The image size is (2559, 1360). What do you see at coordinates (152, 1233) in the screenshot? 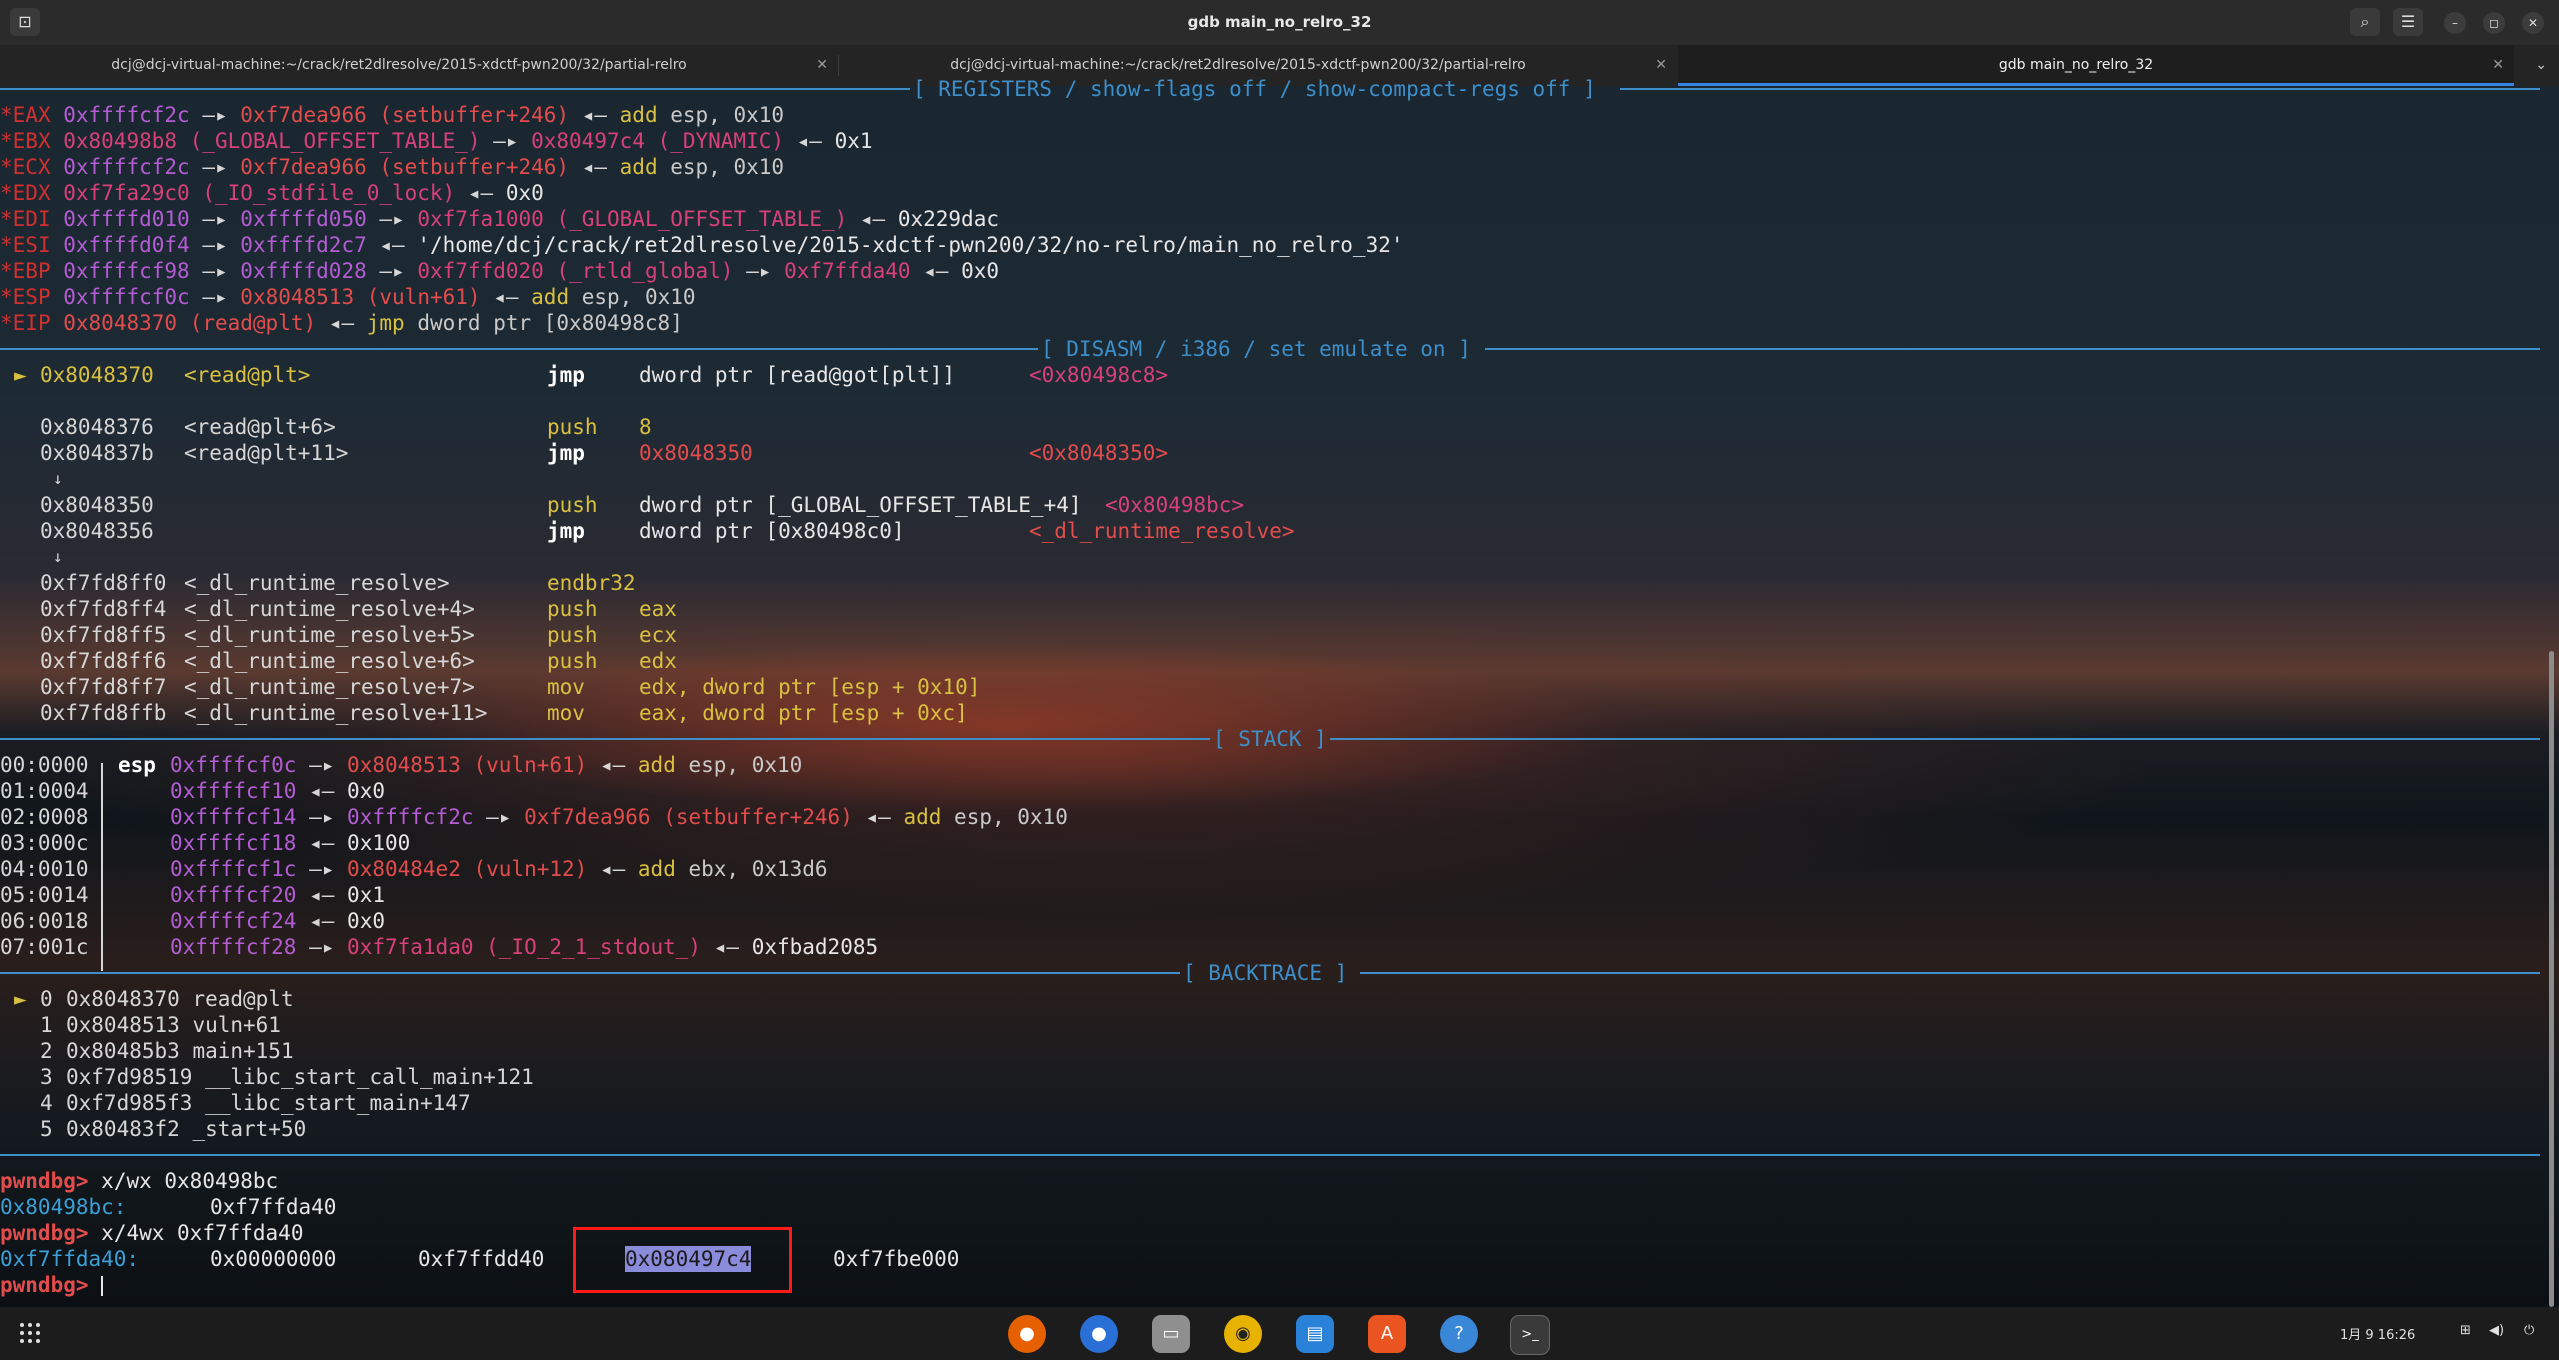
I see `console-line: pwndbg> x/4wx 0xf7ffda40` at bounding box center [152, 1233].